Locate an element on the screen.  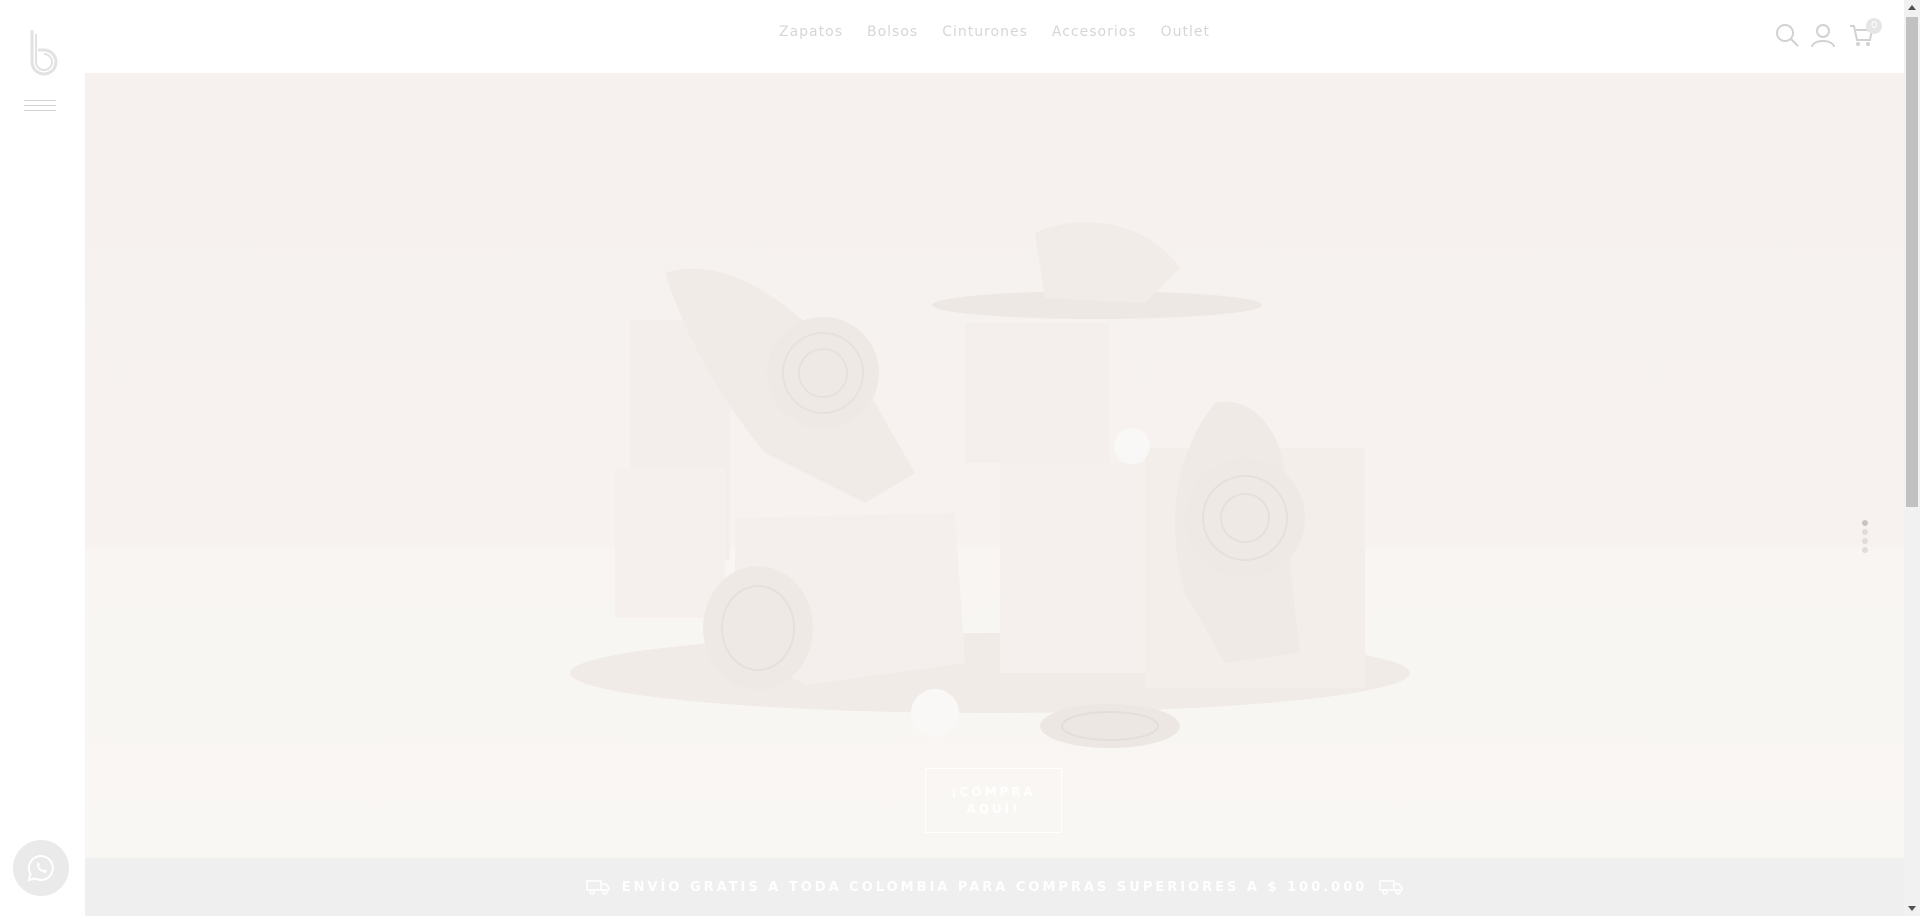
sidebar is located at coordinates (42, 458).